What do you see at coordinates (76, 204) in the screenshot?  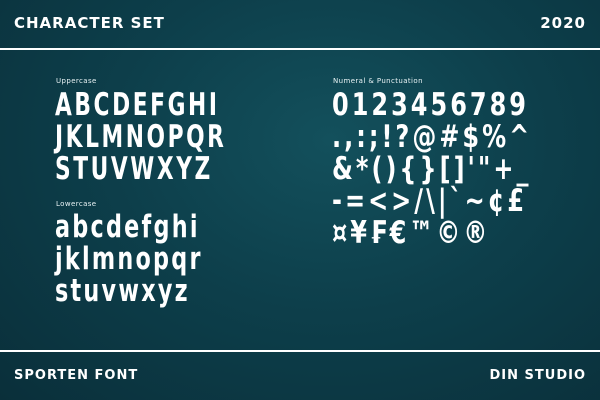 I see `lowercase-label: Lowercase` at bounding box center [76, 204].